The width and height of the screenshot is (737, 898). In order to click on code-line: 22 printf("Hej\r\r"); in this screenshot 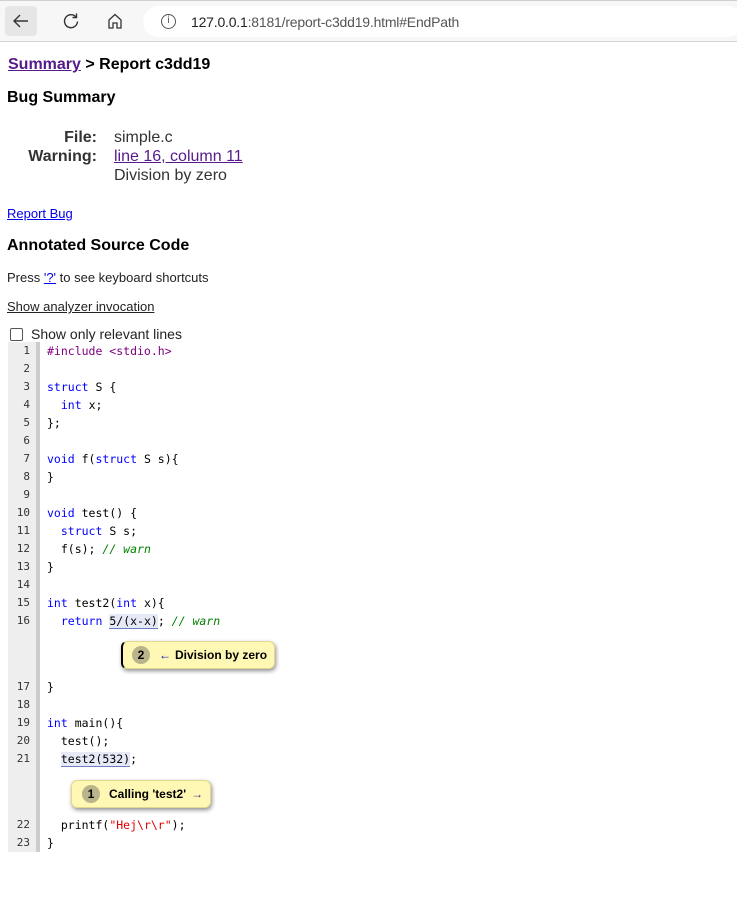, I will do `click(158, 825)`.